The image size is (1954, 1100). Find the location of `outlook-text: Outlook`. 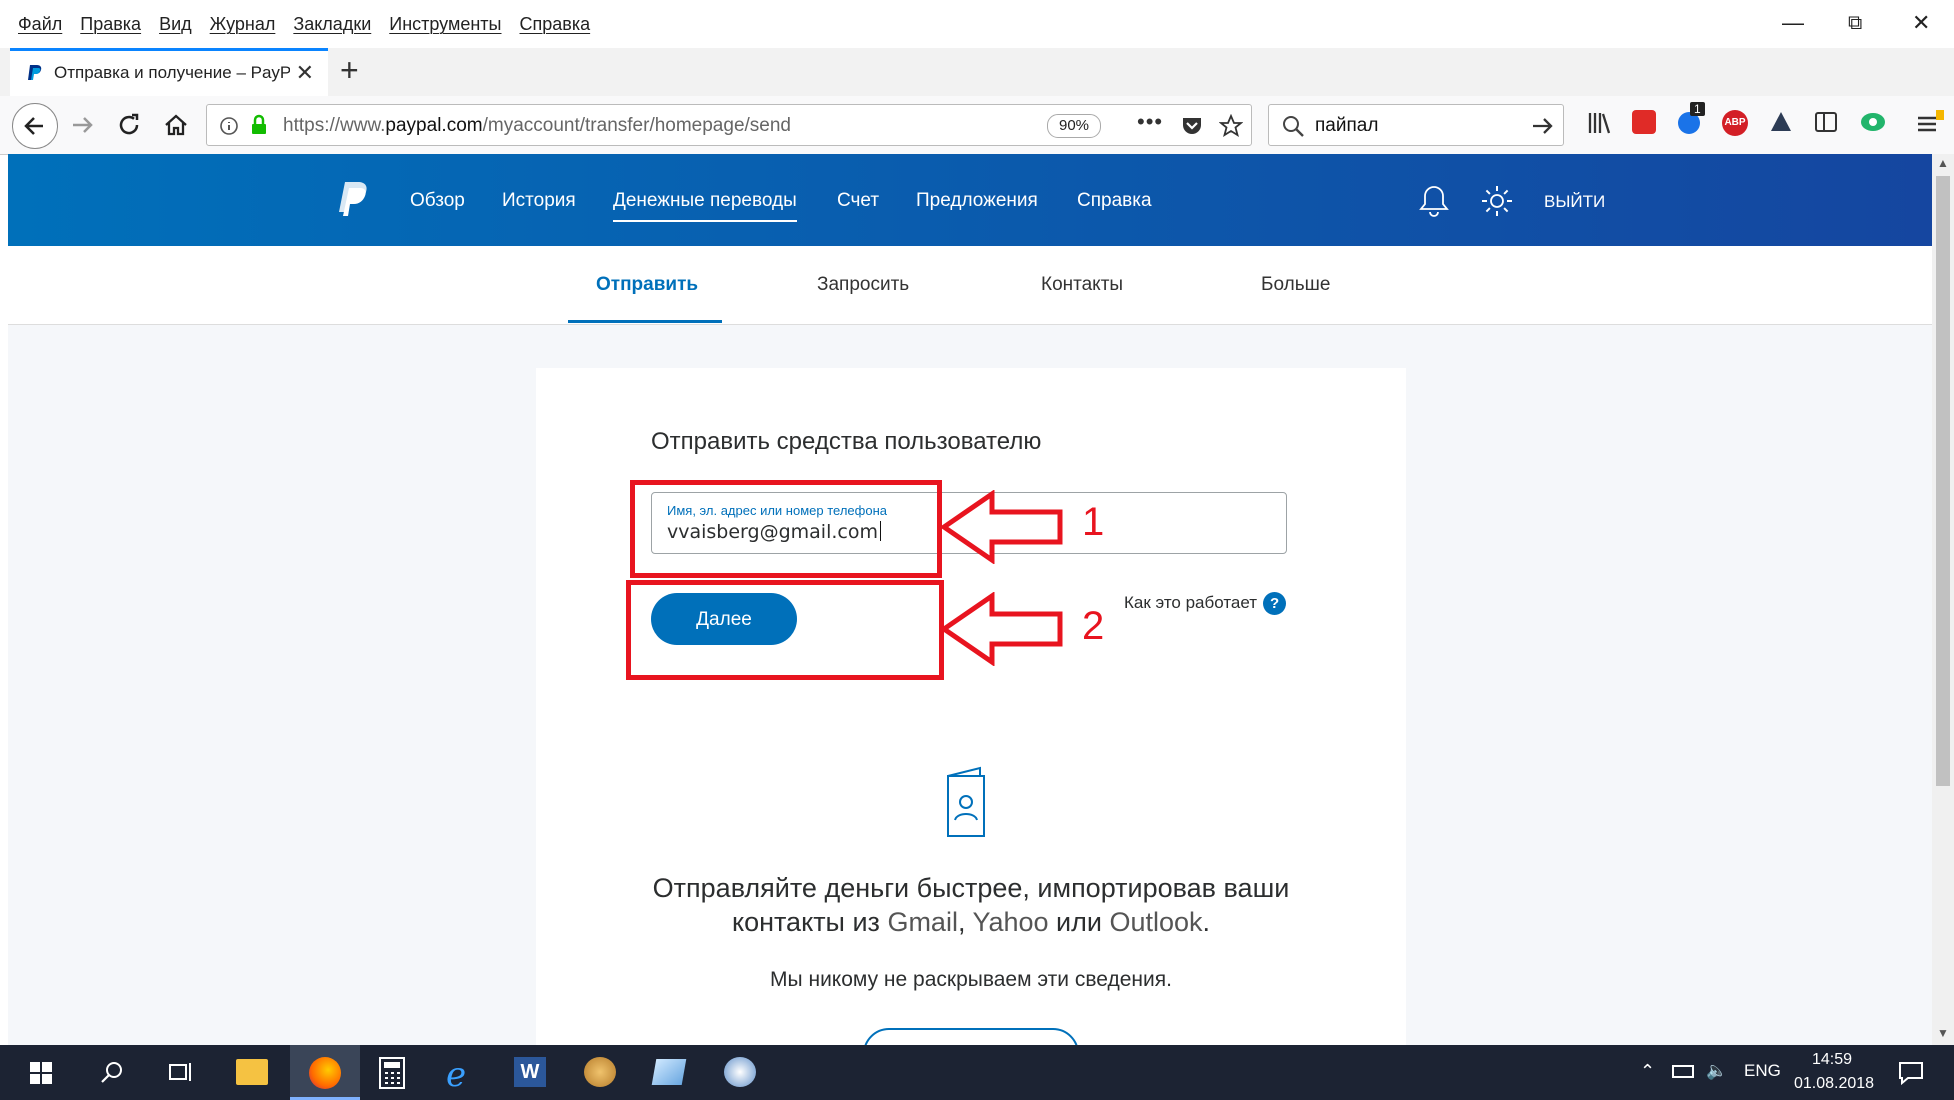

outlook-text: Outlook is located at coordinates (1156, 922).